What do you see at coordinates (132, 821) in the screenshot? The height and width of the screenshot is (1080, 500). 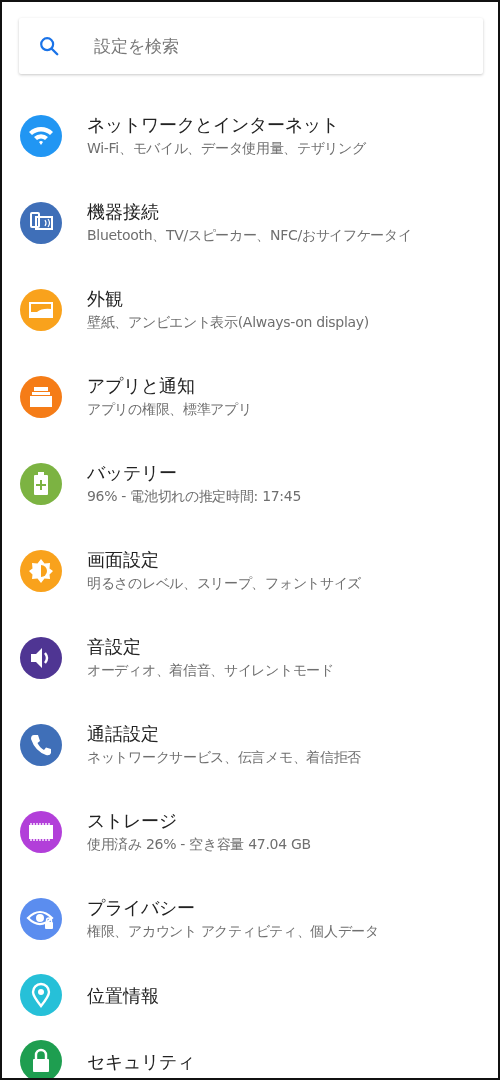 I see `item-title: ストレージ` at bounding box center [132, 821].